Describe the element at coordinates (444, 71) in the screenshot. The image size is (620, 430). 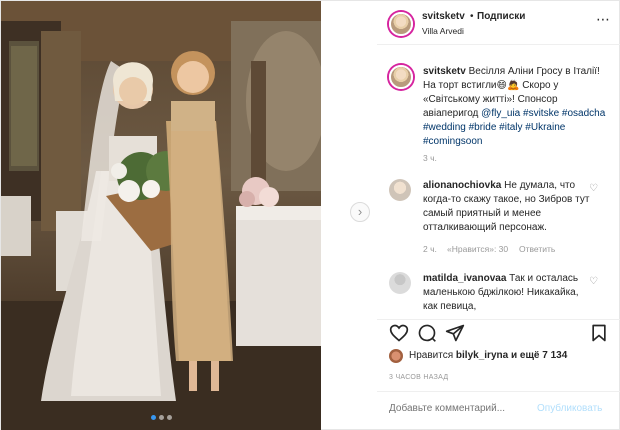
I see `caption-username: svitsketv` at that location.